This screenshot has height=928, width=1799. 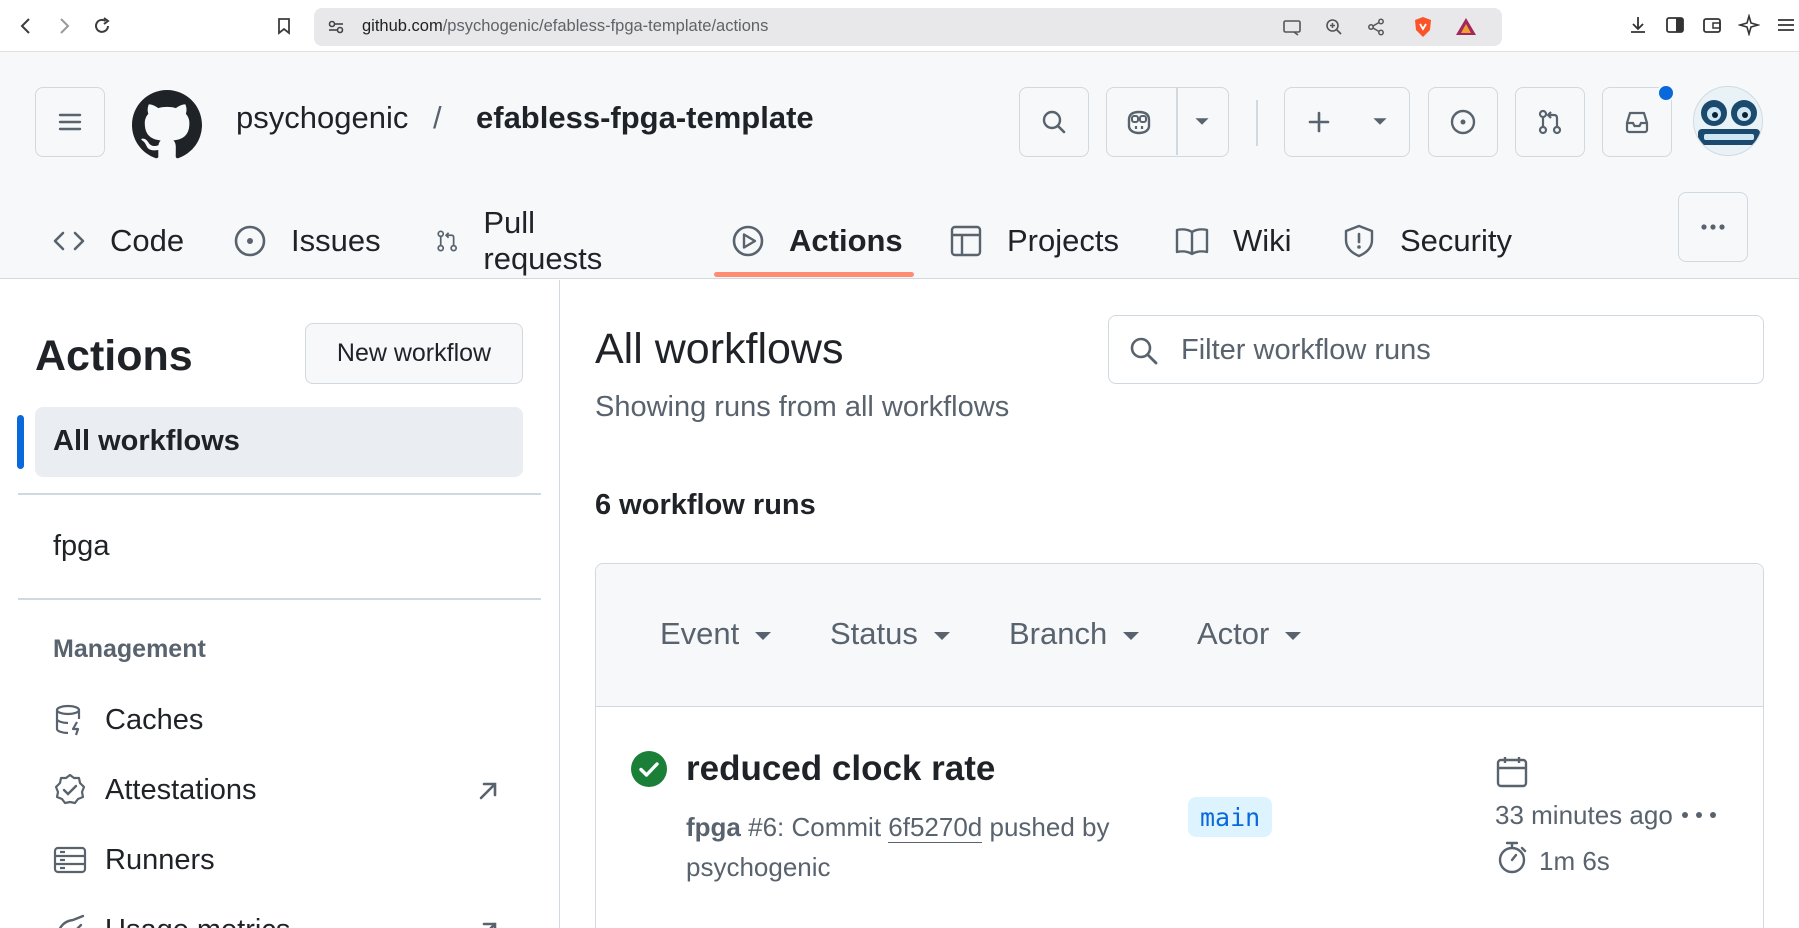 I want to click on database-icon, so click(x=68, y=720).